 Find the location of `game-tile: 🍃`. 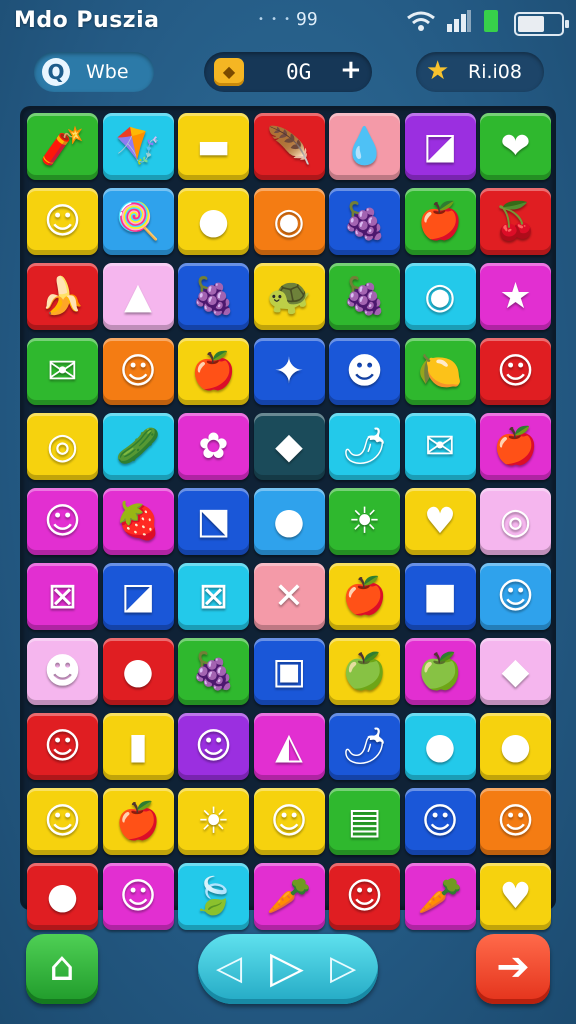

game-tile: 🍃 is located at coordinates (213, 896).